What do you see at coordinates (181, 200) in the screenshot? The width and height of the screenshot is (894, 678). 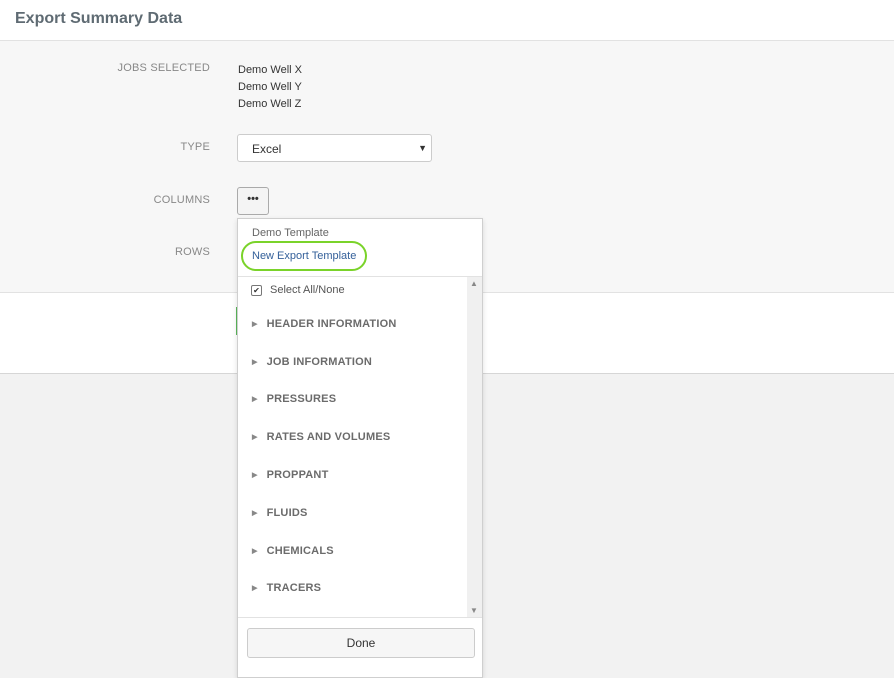 I see `columns-label: COLUMNS` at bounding box center [181, 200].